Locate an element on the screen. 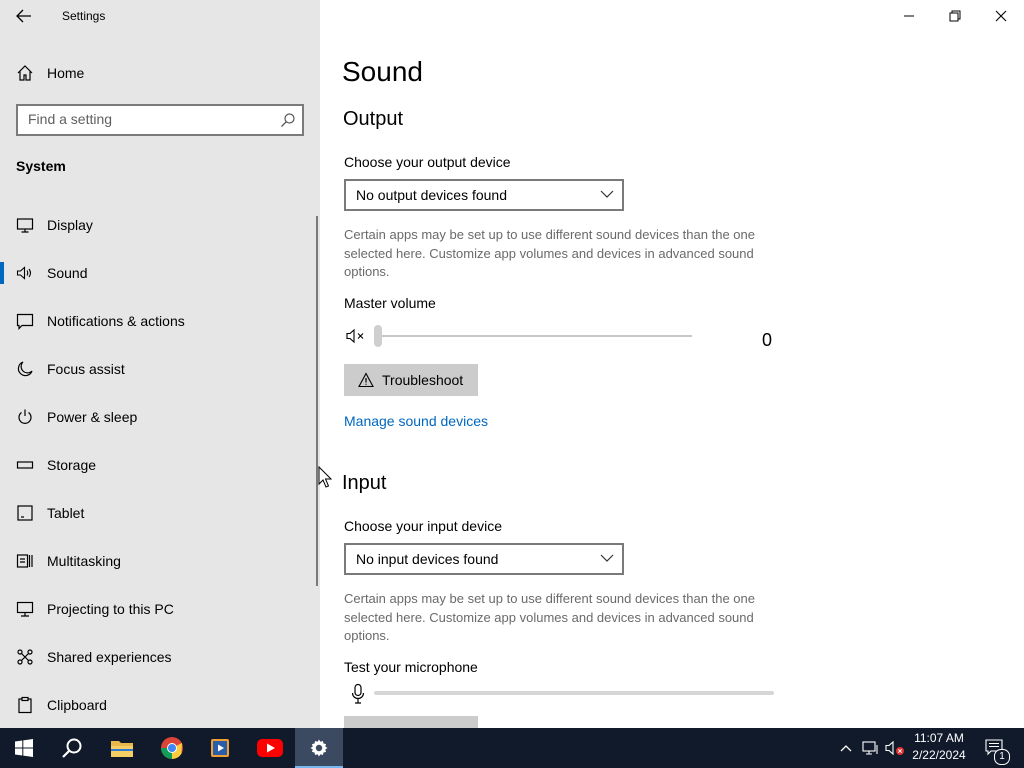  sidebar-item-display: Display is located at coordinates (158, 225).